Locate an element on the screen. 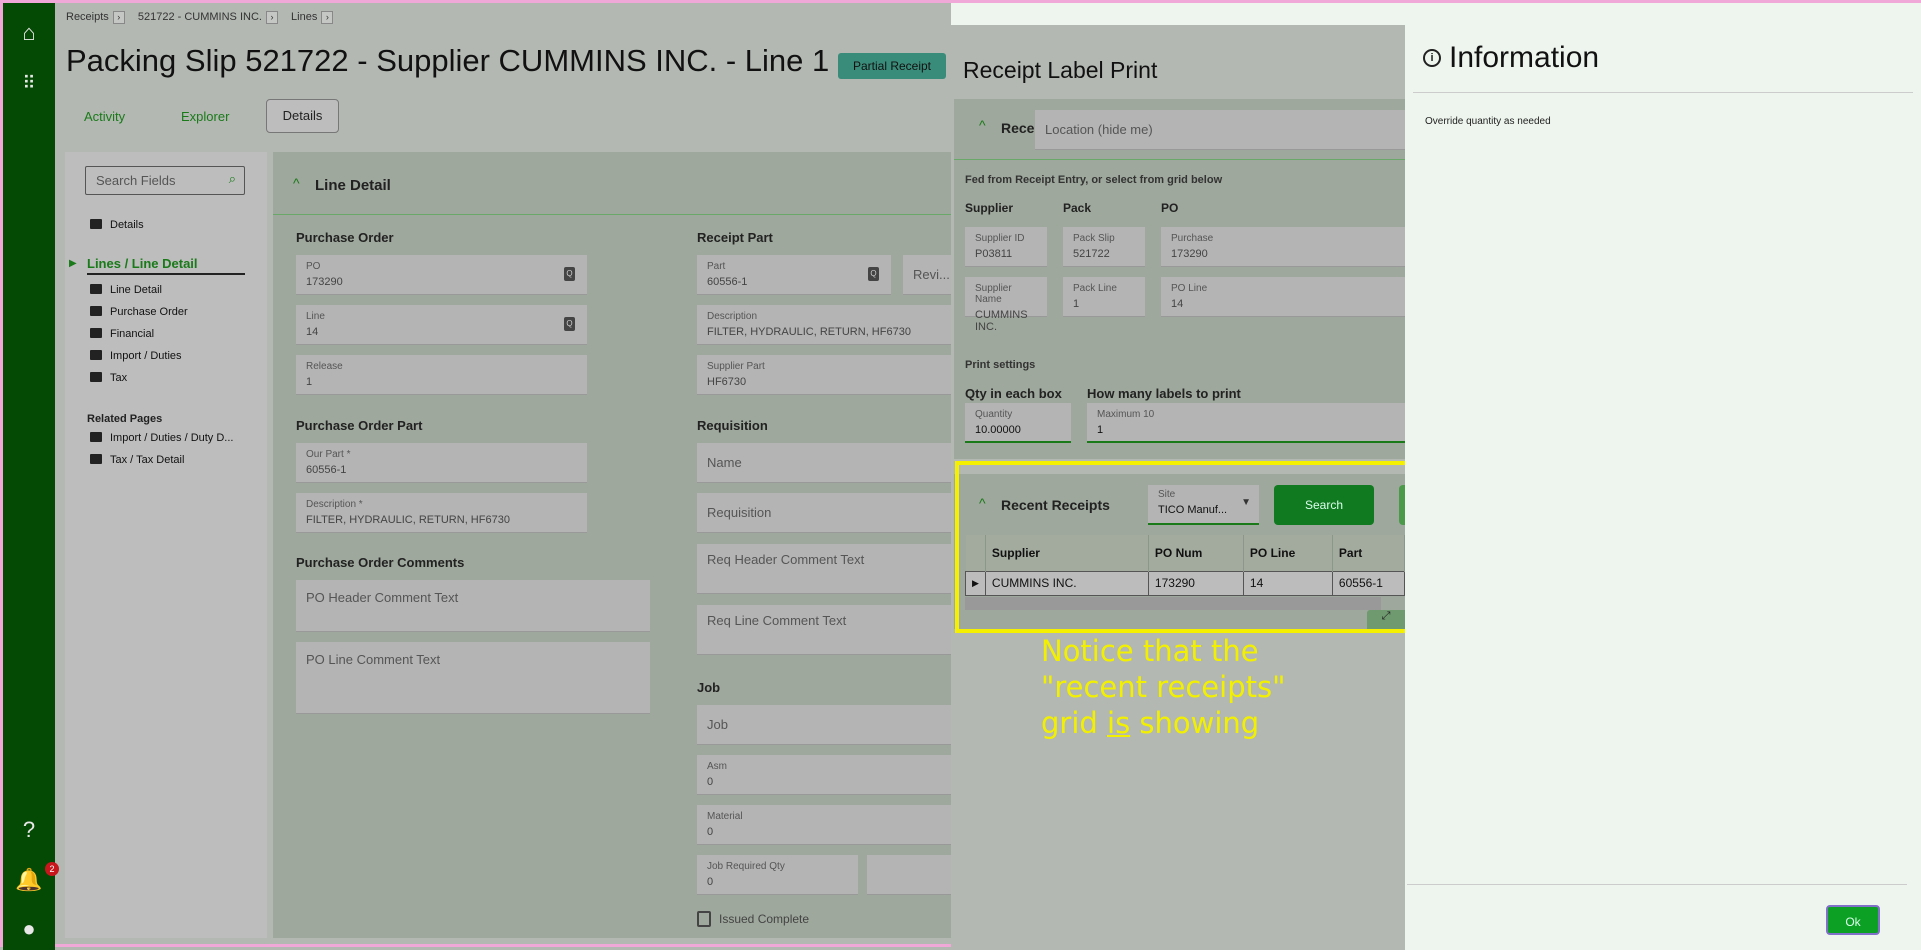 The width and height of the screenshot is (1921, 950). breadcrumb-lines: Lines is located at coordinates (304, 17).